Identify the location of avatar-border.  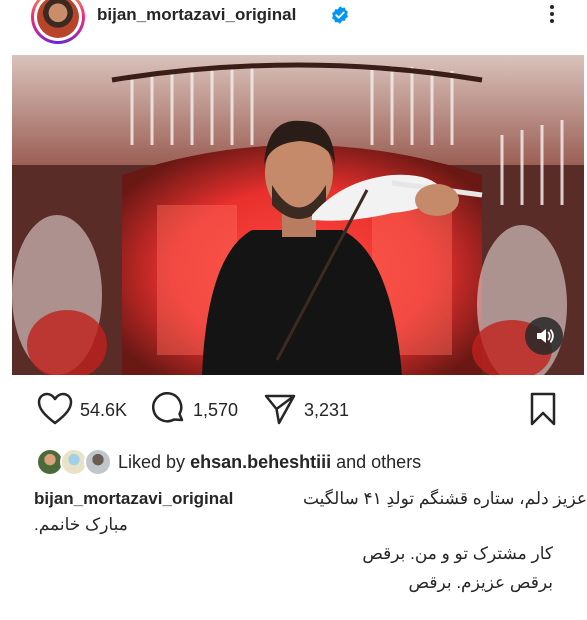
(58, 20).